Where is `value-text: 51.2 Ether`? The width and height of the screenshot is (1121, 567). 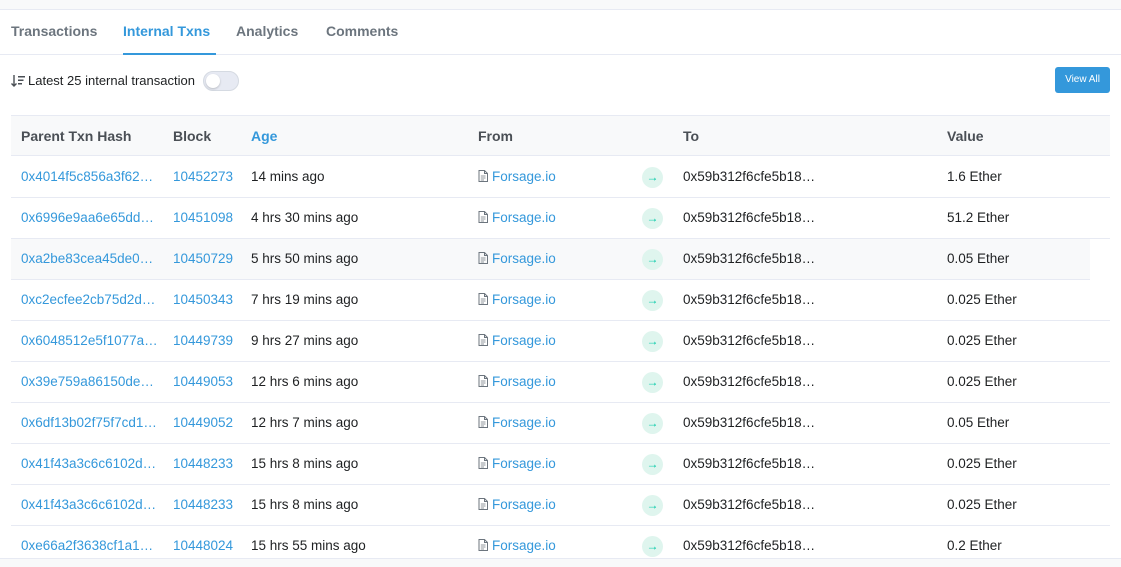
value-text: 51.2 Ether is located at coordinates (978, 217).